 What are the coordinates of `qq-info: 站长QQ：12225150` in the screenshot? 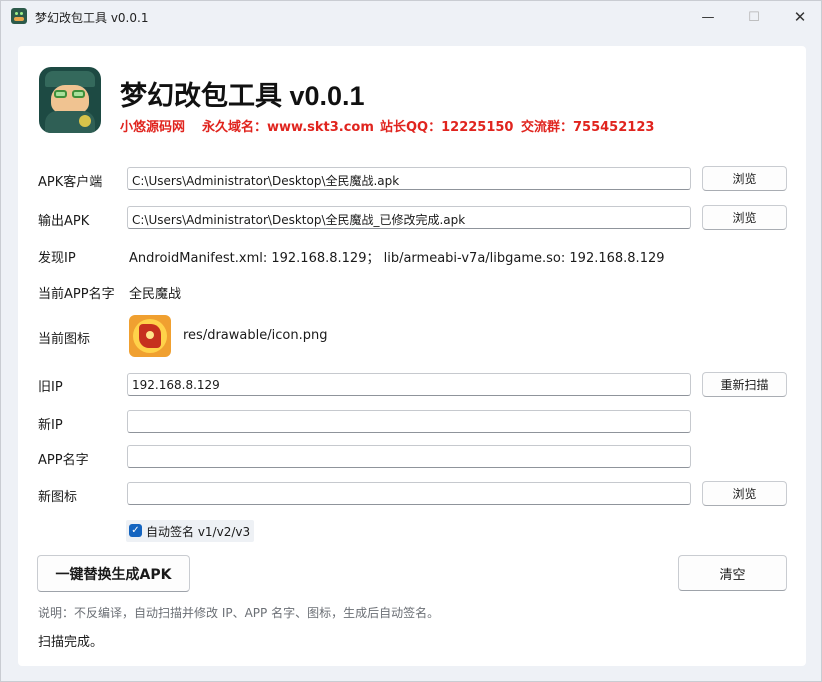 It's located at (447, 127).